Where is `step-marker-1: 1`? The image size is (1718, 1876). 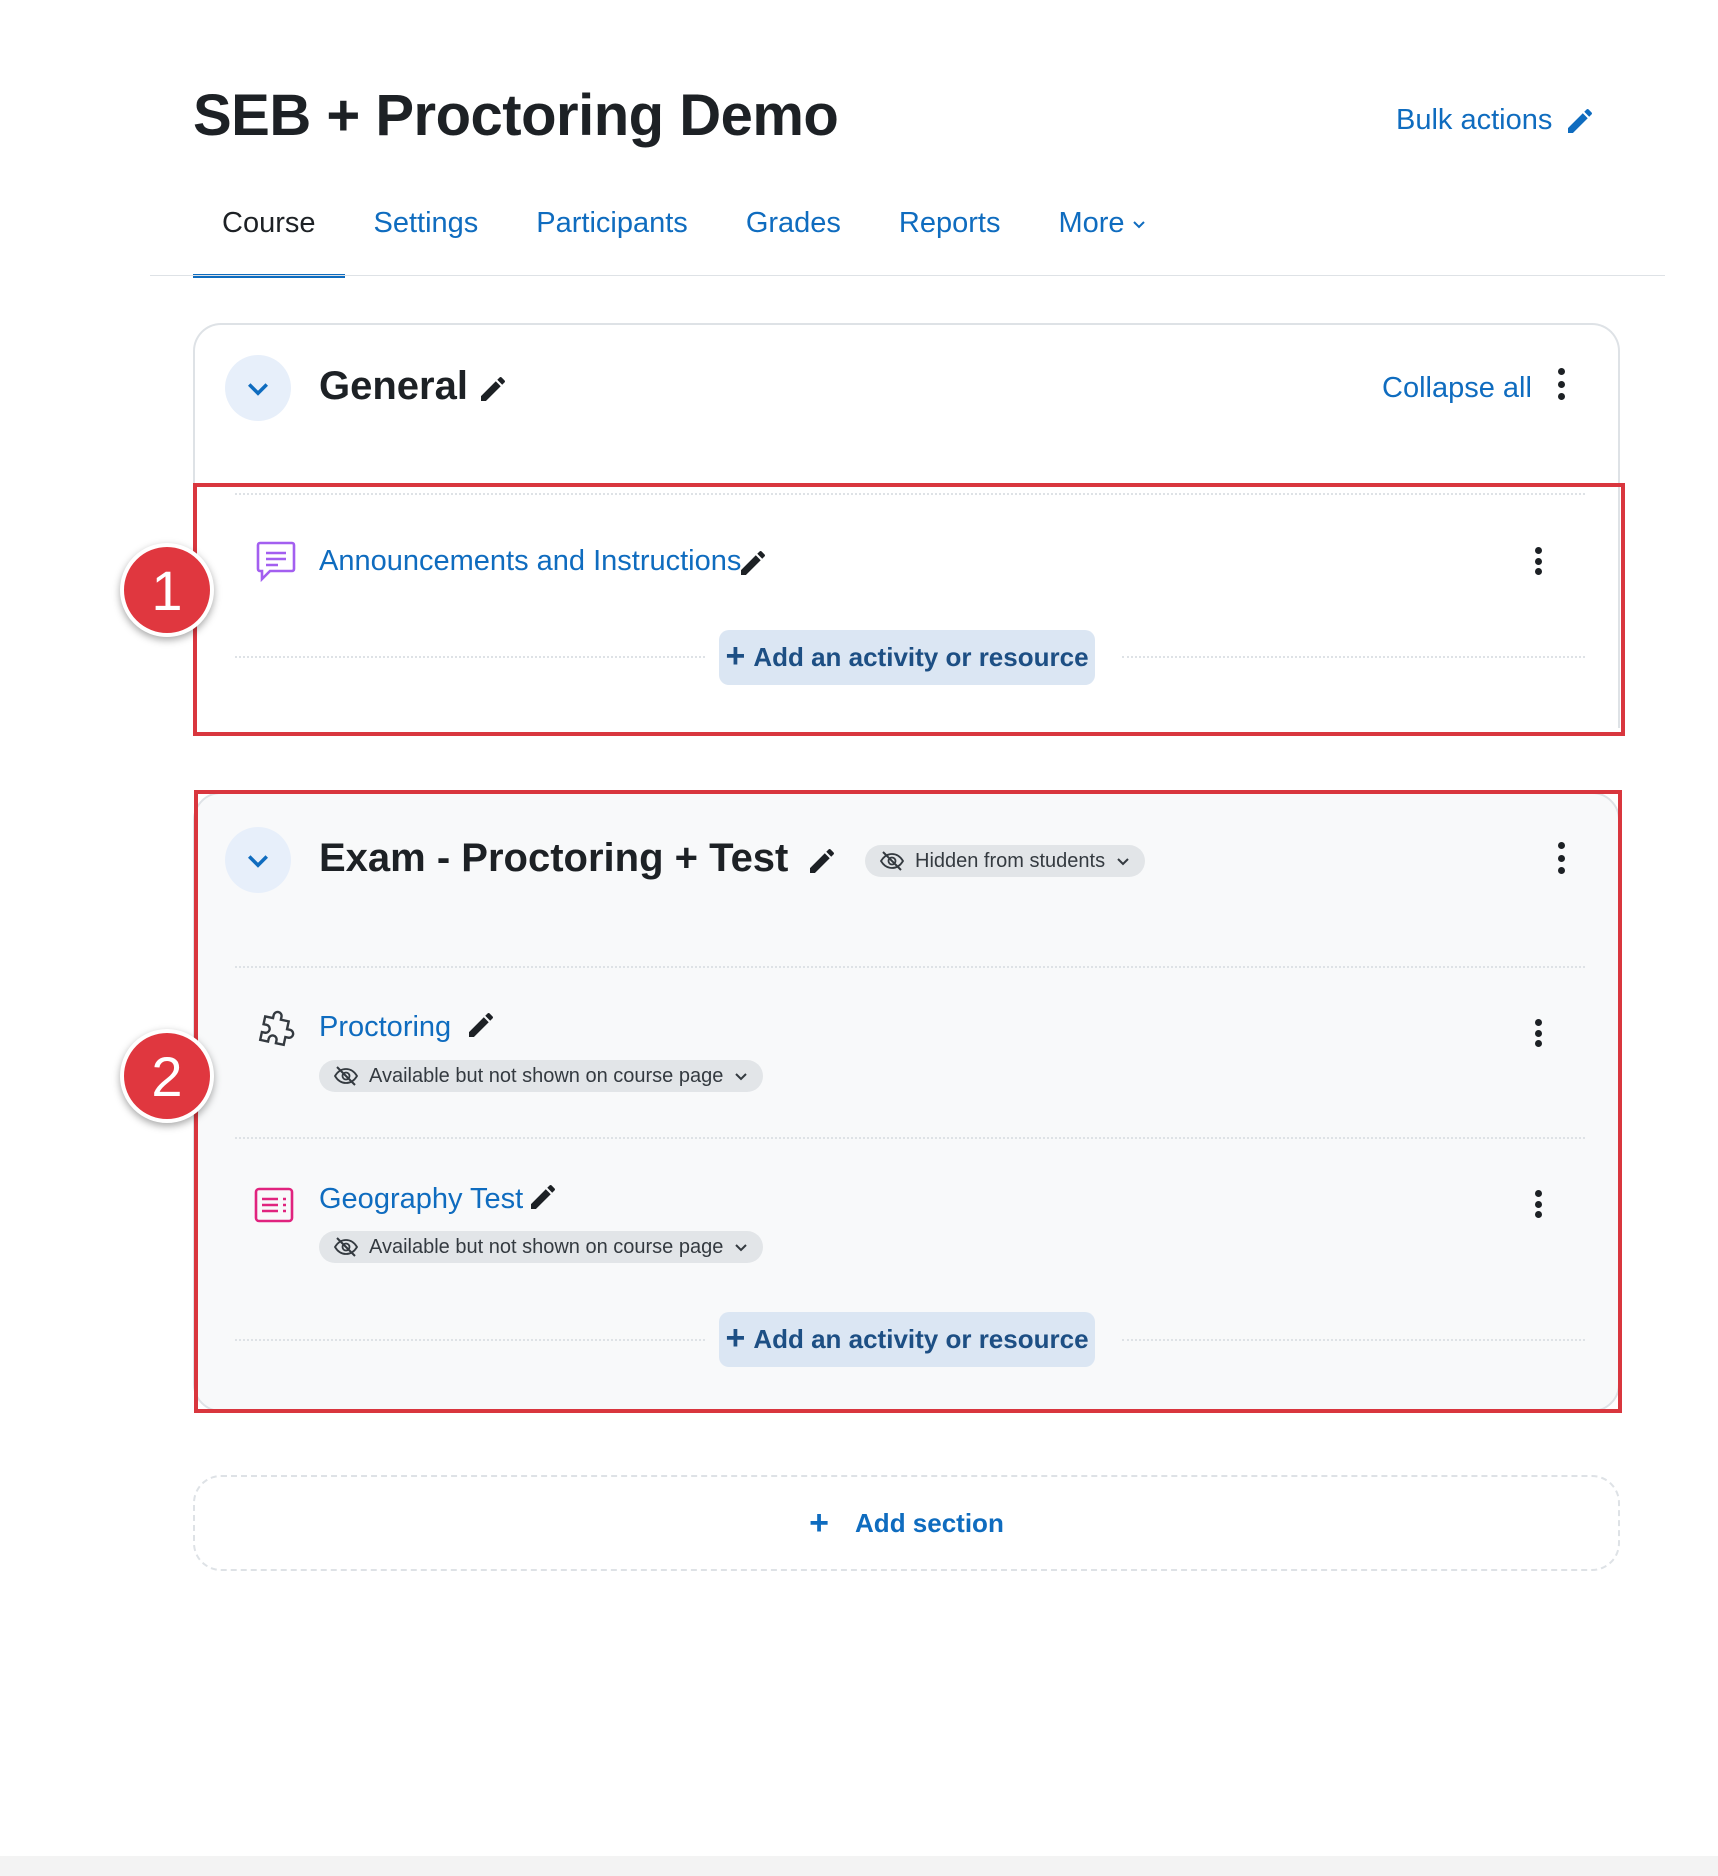 step-marker-1: 1 is located at coordinates (167, 590).